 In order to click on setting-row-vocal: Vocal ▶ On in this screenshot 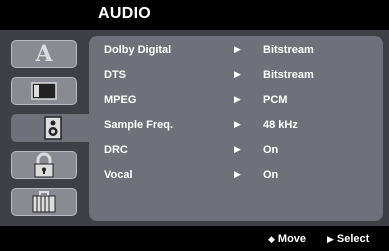, I will do `click(239, 176)`.